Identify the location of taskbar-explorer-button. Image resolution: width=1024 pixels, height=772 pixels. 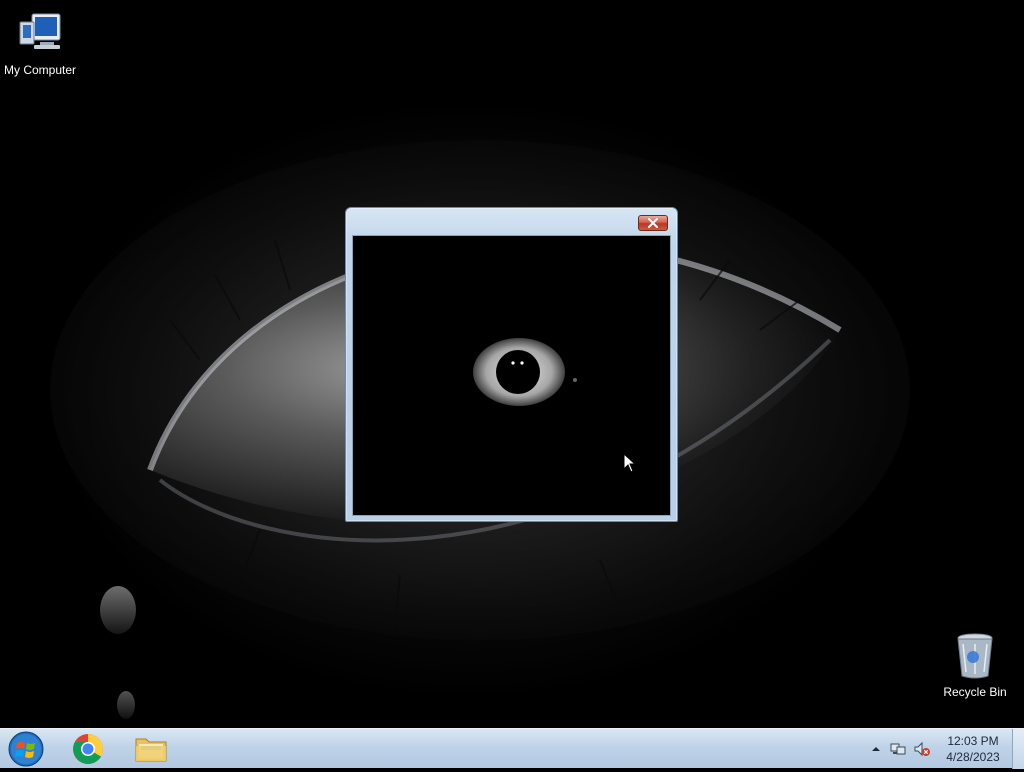
(151, 749).